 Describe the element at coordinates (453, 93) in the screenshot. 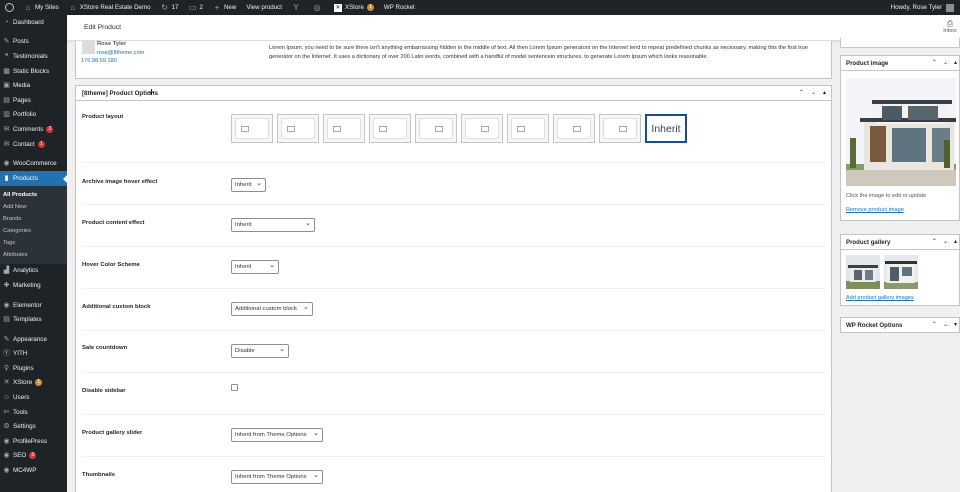

I see `product-options-header: [8theme] Product Options ✛ ⌃ ⌄ ▴` at that location.